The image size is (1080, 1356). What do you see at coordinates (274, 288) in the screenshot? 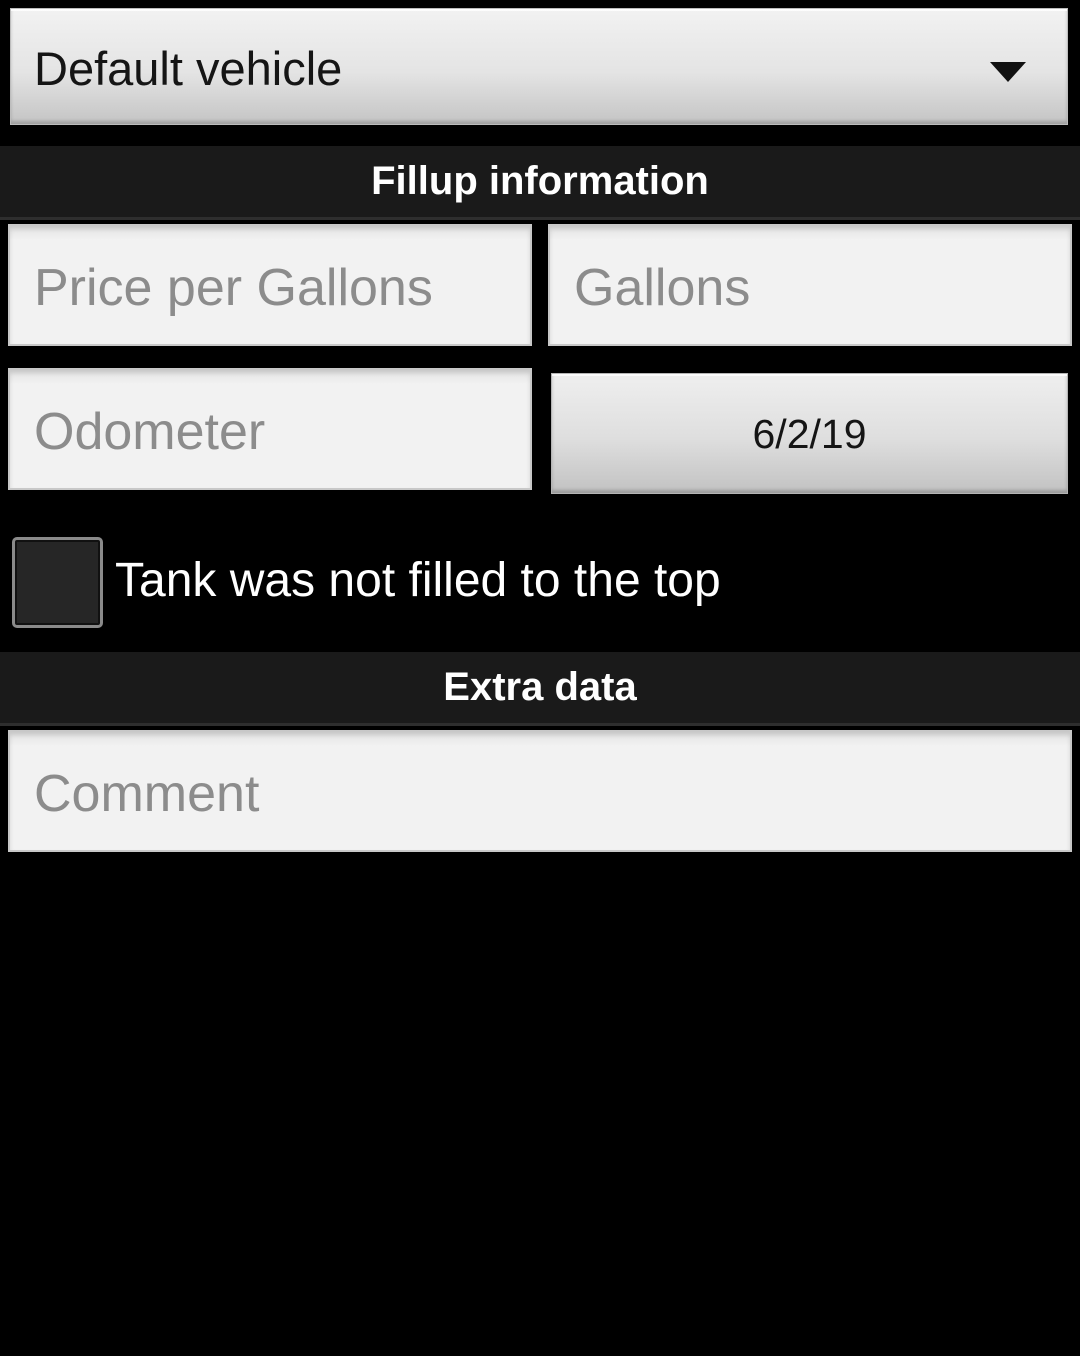
I see `price-per-gallon-input` at bounding box center [274, 288].